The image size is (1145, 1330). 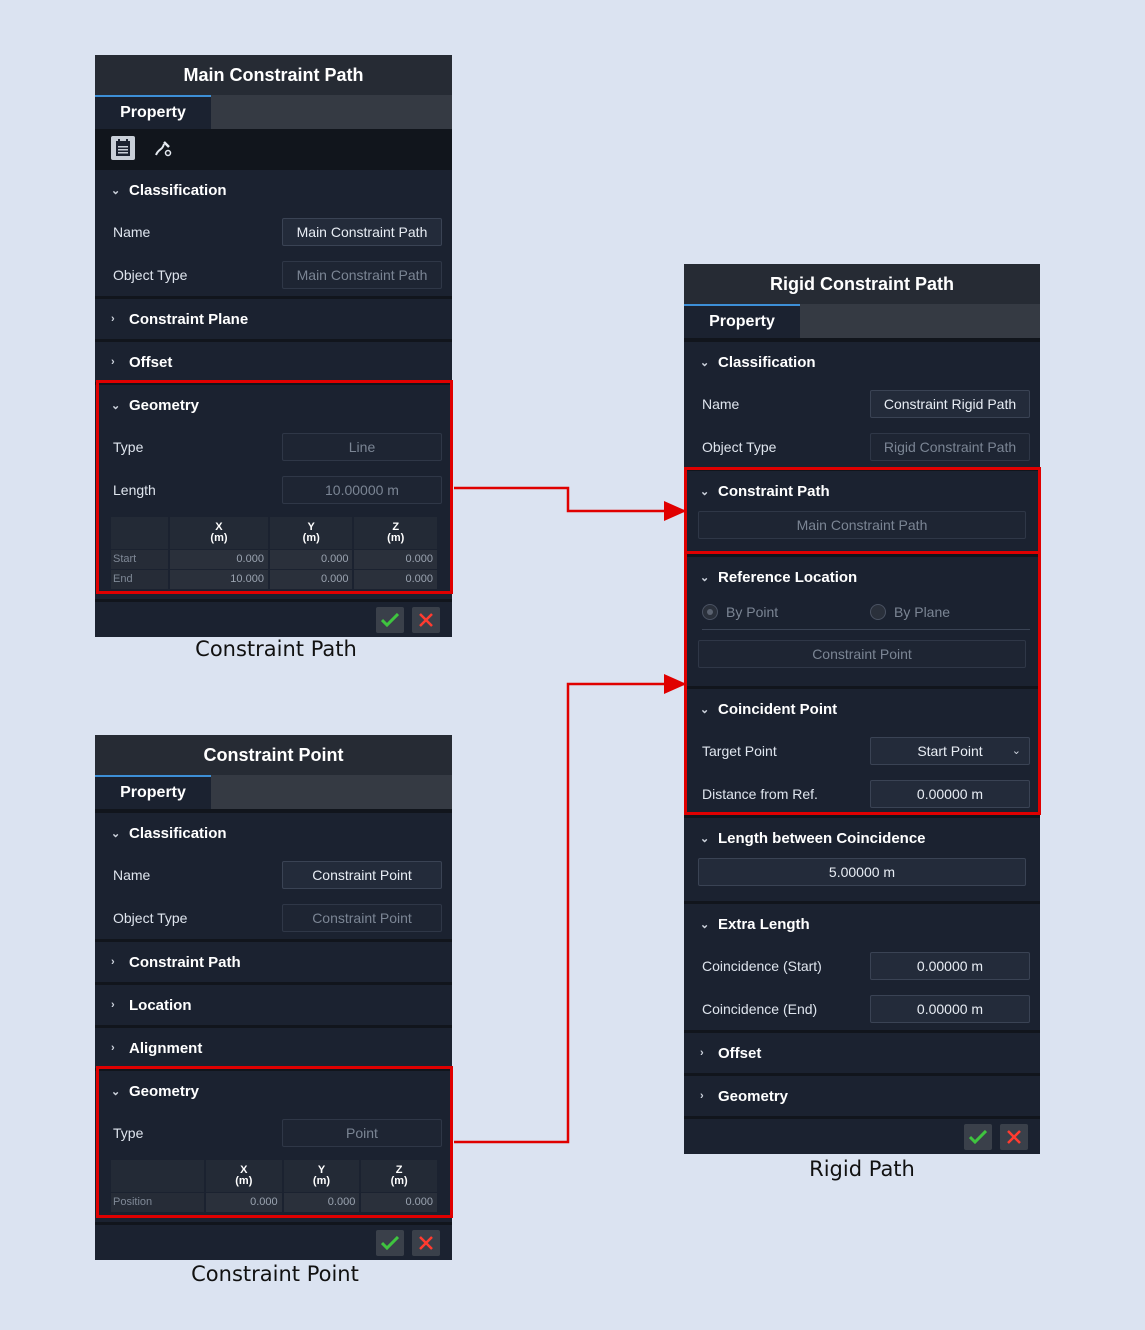 I want to click on connector-arrows, so click(x=570, y=815).